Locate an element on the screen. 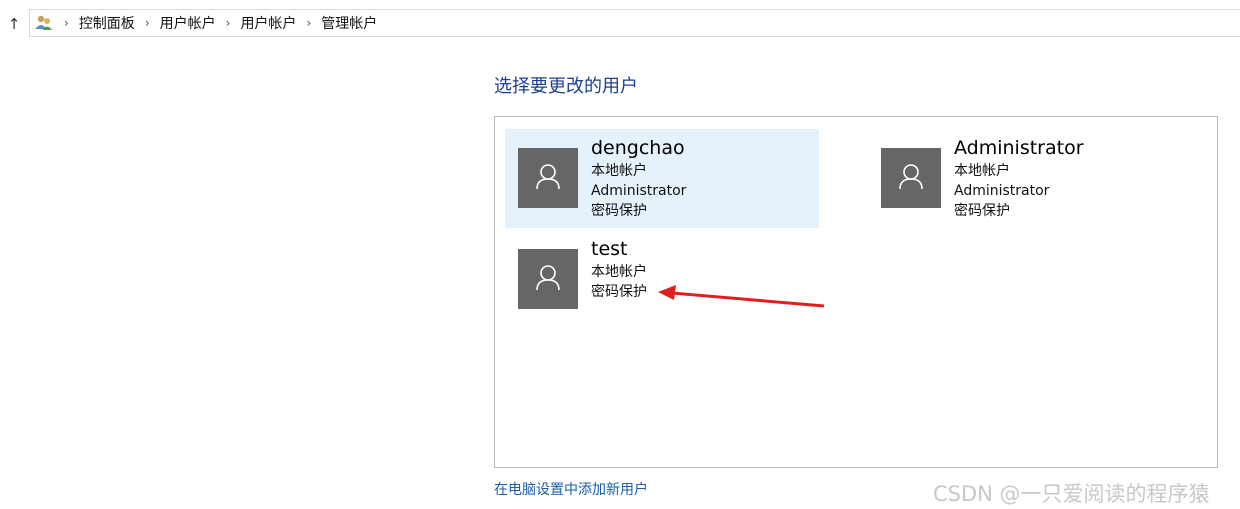 The height and width of the screenshot is (509, 1240). address-bar: › 控制面板 › 用户帐户 › 用户帐户 › 管理帐户 is located at coordinates (634, 23).